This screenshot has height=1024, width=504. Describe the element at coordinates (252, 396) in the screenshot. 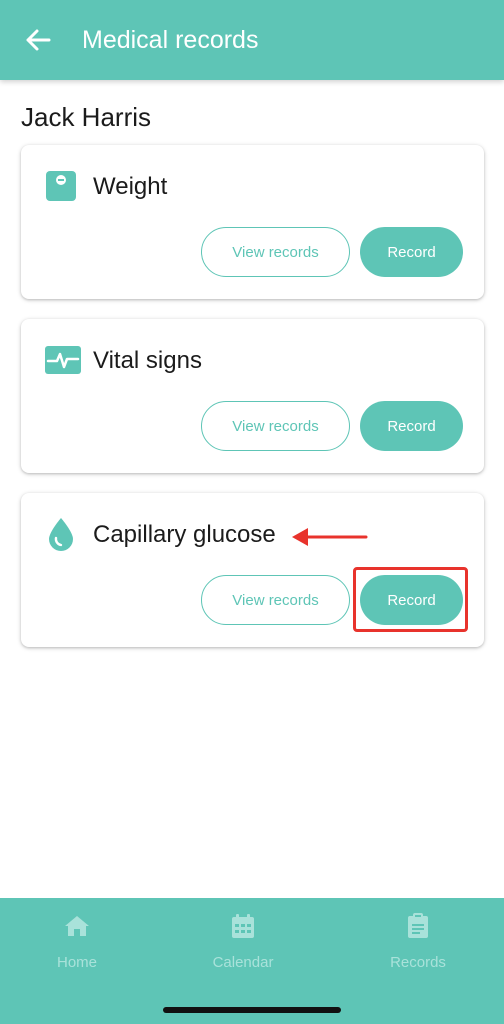

I see `vital-signs-card: Vital signs View records Record` at that location.